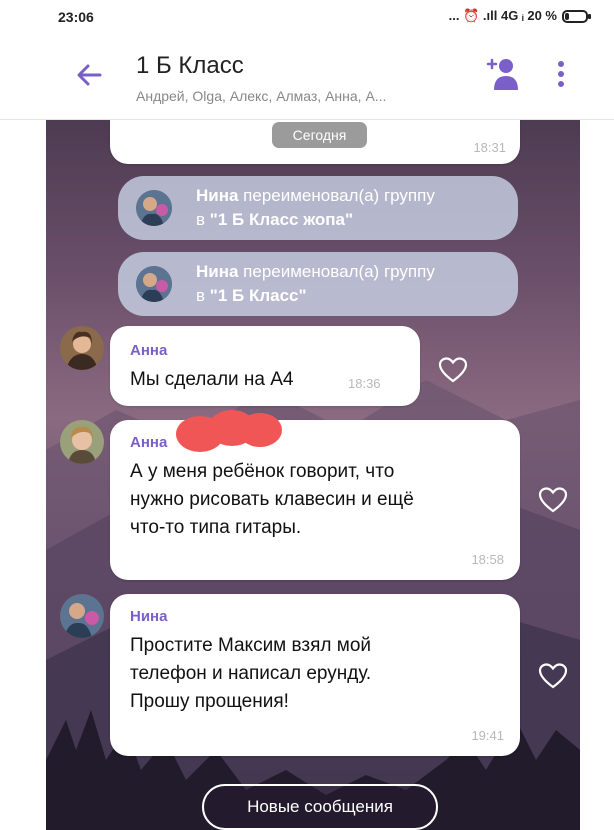 The height and width of the screenshot is (830, 614). Describe the element at coordinates (89, 75) in the screenshot. I see `back-arrow-icon` at that location.